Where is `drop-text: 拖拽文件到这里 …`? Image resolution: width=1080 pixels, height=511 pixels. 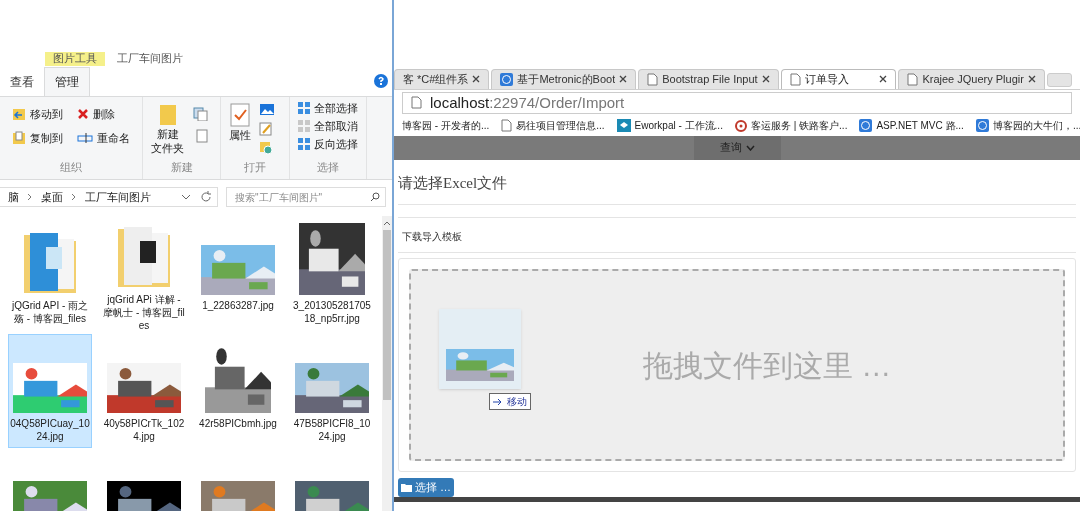 drop-text: 拖拽文件到这里 … is located at coordinates (767, 365).